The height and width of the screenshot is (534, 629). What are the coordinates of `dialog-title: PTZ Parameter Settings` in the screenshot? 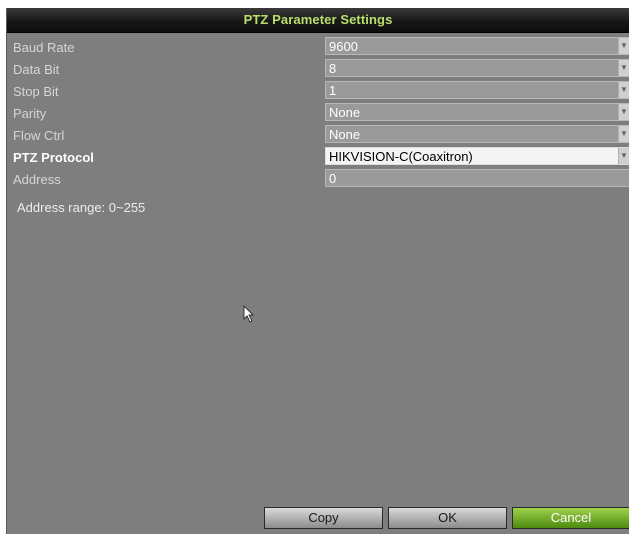 It's located at (318, 19).